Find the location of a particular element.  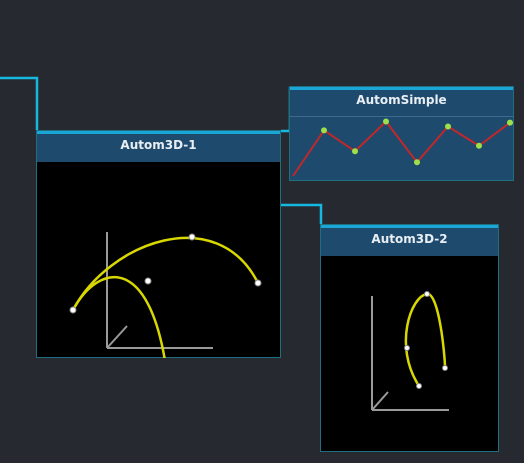

node-title: AutomSimple is located at coordinates (401, 102).